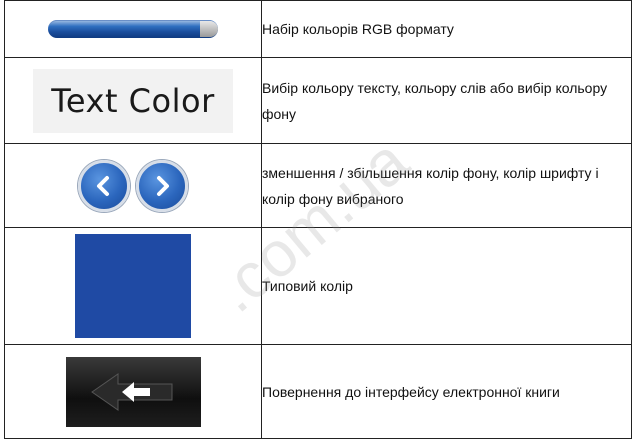 The image size is (633, 439). I want to click on table-row: Набір кольорів RGB формату, so click(318, 29).